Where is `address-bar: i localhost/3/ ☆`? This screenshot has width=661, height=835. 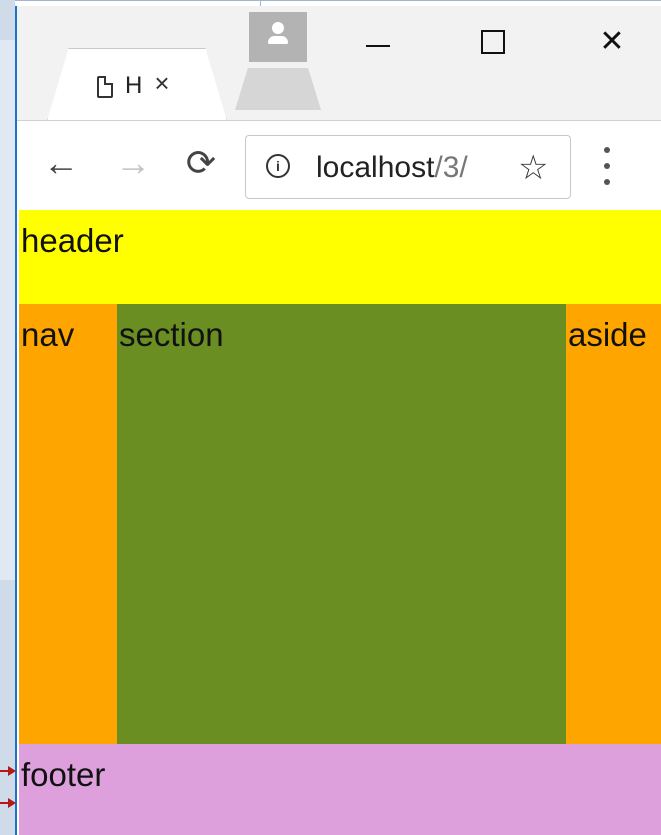
address-bar: i localhost/3/ ☆ is located at coordinates (408, 167).